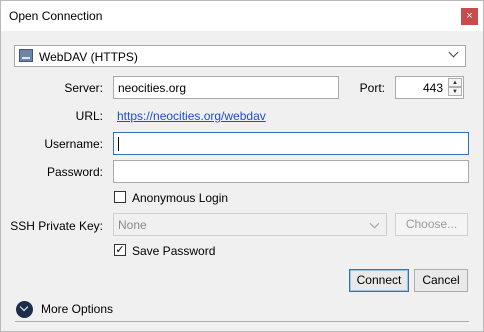  Describe the element at coordinates (24, 309) in the screenshot. I see `expand-chevron-icon` at that location.